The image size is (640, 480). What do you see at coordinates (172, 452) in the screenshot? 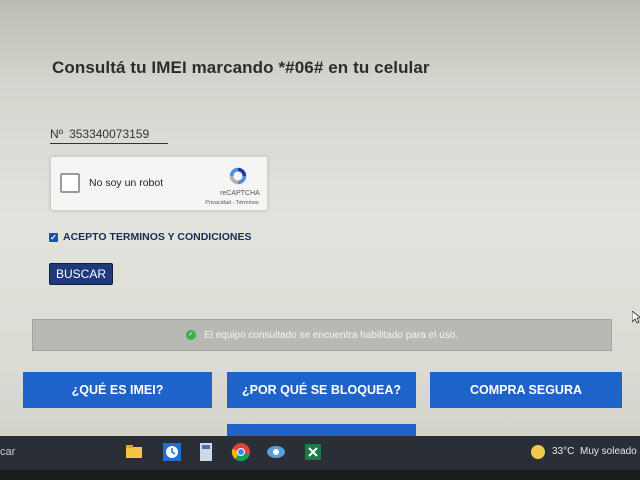
I see `clock-app-icon` at bounding box center [172, 452].